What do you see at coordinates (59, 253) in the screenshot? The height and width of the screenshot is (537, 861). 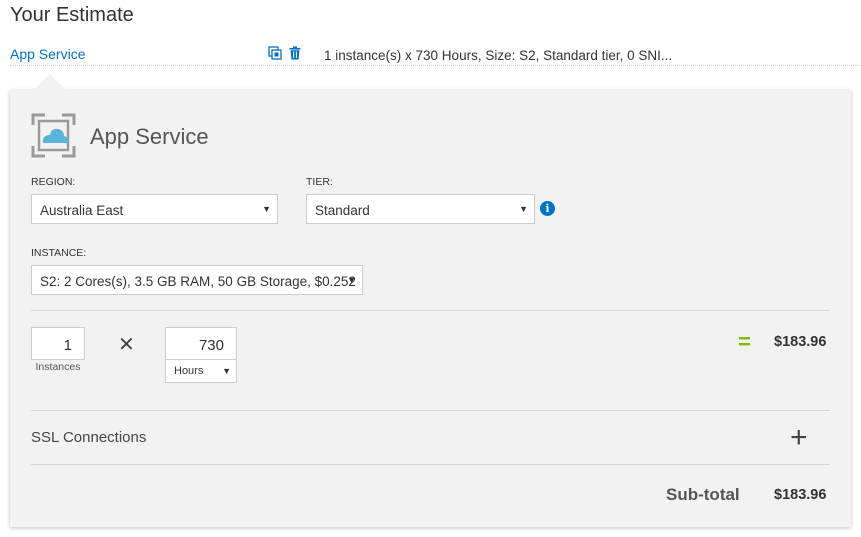 I see `instance-label: INSTANCE:` at bounding box center [59, 253].